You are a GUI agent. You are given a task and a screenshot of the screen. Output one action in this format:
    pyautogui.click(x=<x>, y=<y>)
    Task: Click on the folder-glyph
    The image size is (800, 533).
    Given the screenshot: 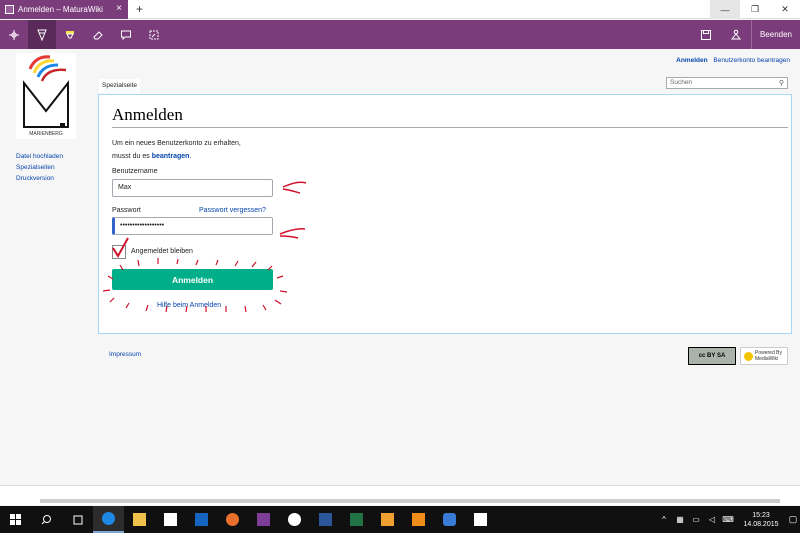 What is the action you would take?
    pyautogui.click(x=387, y=519)
    